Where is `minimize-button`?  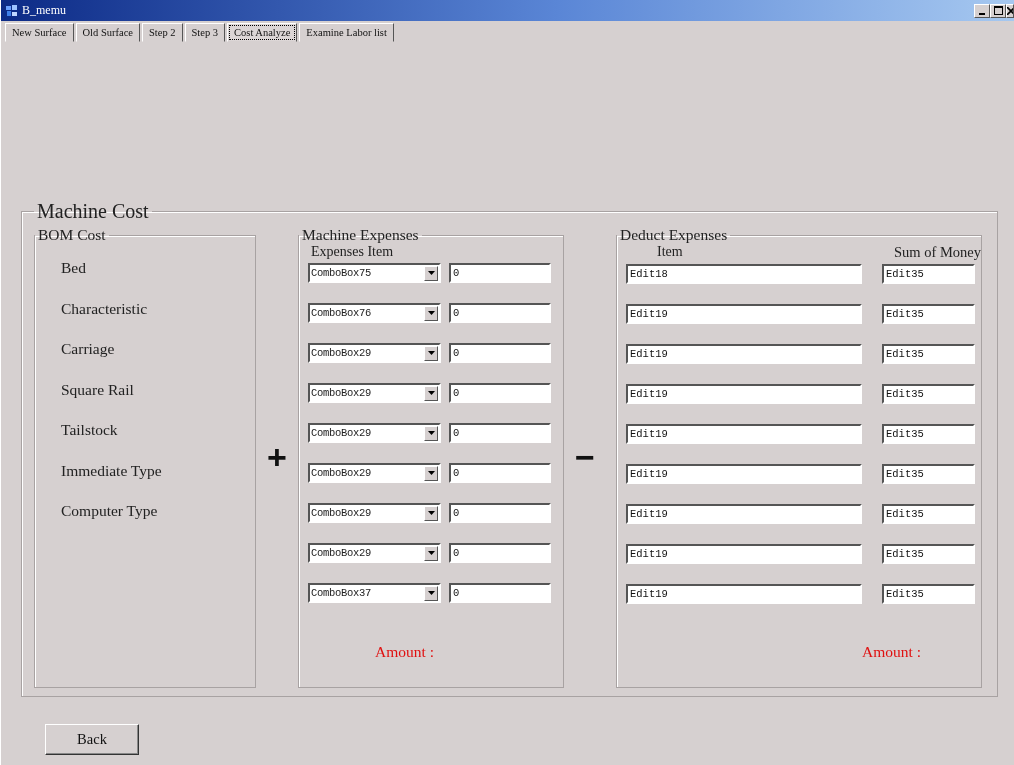
minimize-button is located at coordinates (982, 10).